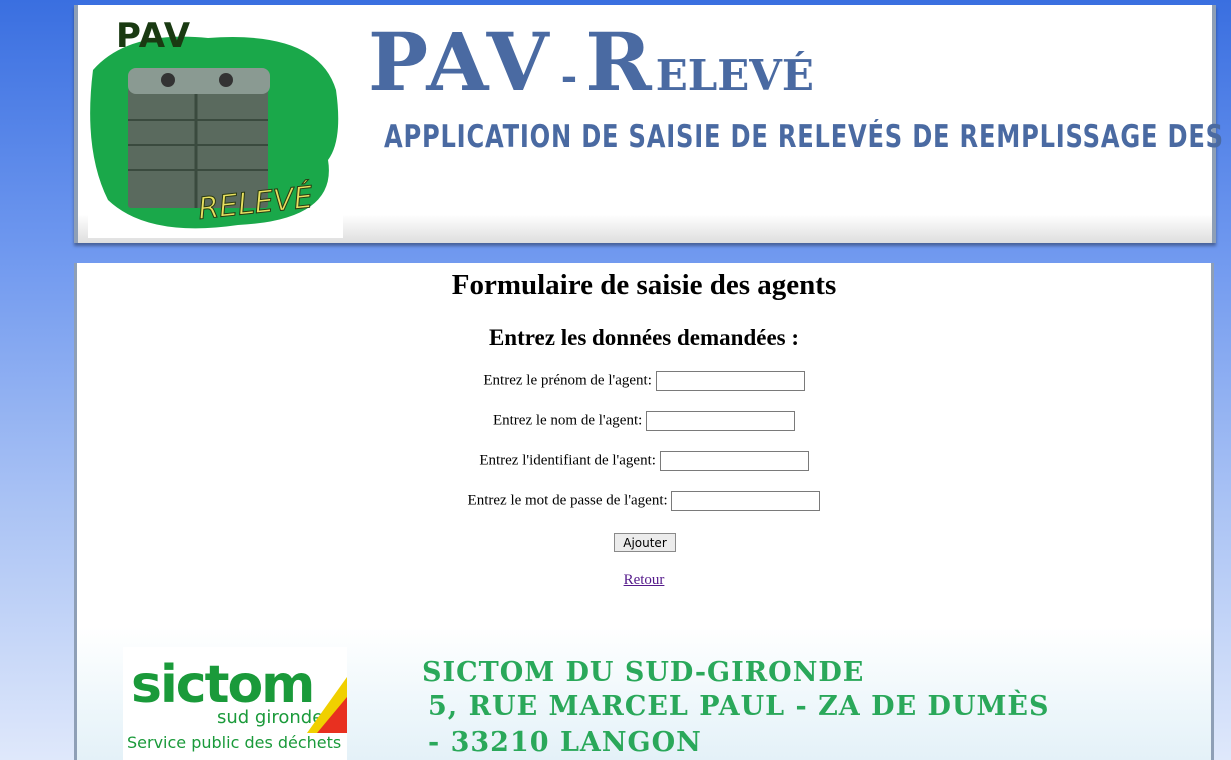  Describe the element at coordinates (734, 461) in the screenshot. I see `identifiant-input` at that location.